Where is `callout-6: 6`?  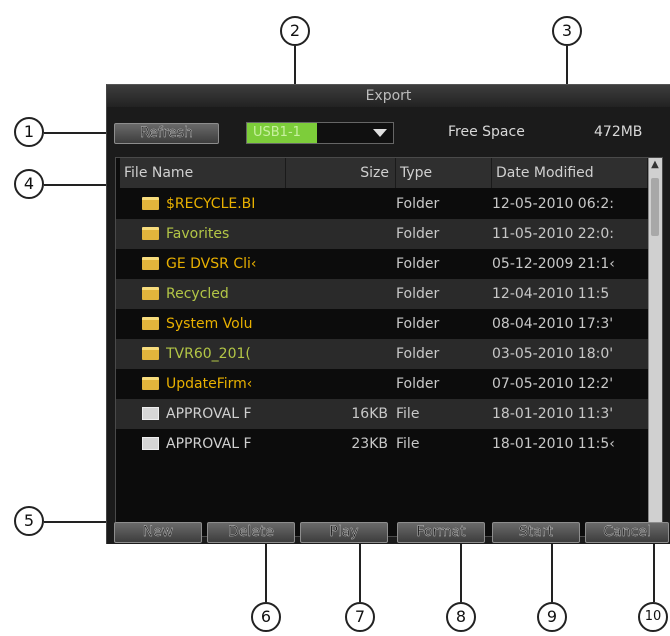 callout-6: 6 is located at coordinates (266, 617).